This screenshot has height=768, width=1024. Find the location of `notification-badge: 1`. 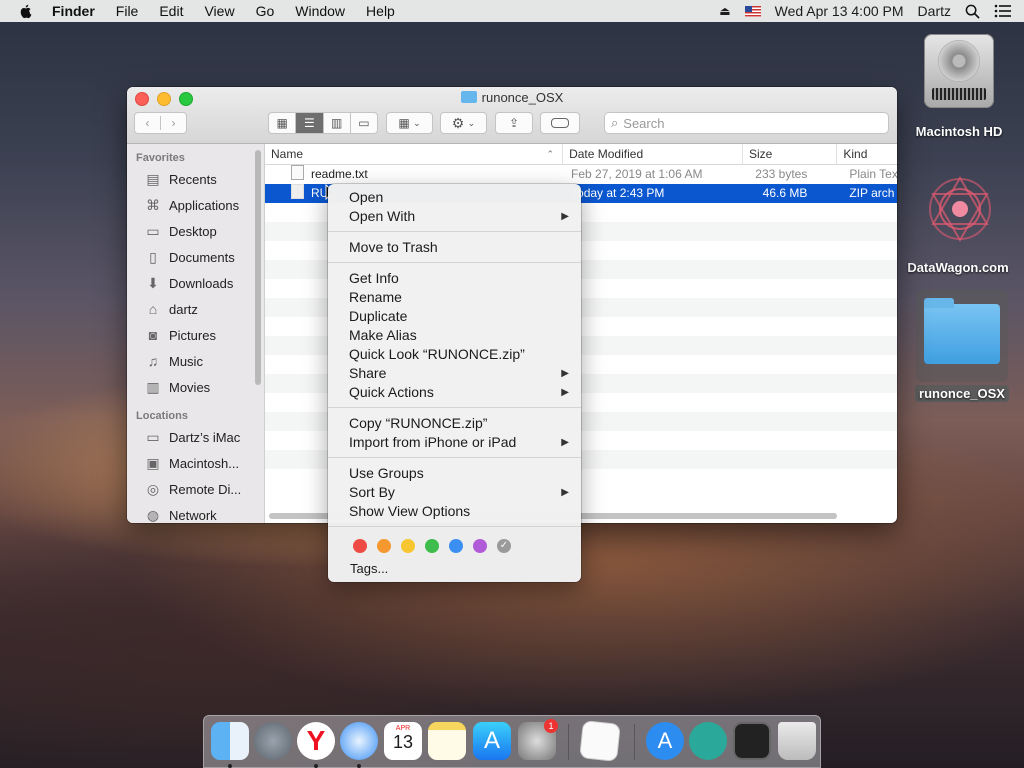

notification-badge: 1 is located at coordinates (551, 726).